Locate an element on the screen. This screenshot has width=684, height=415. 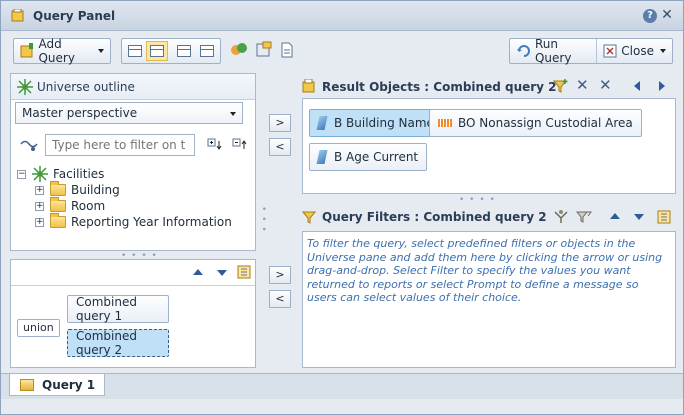
tree-item-reporting-year: + Reporting Year Information is located at coordinates (133, 221).